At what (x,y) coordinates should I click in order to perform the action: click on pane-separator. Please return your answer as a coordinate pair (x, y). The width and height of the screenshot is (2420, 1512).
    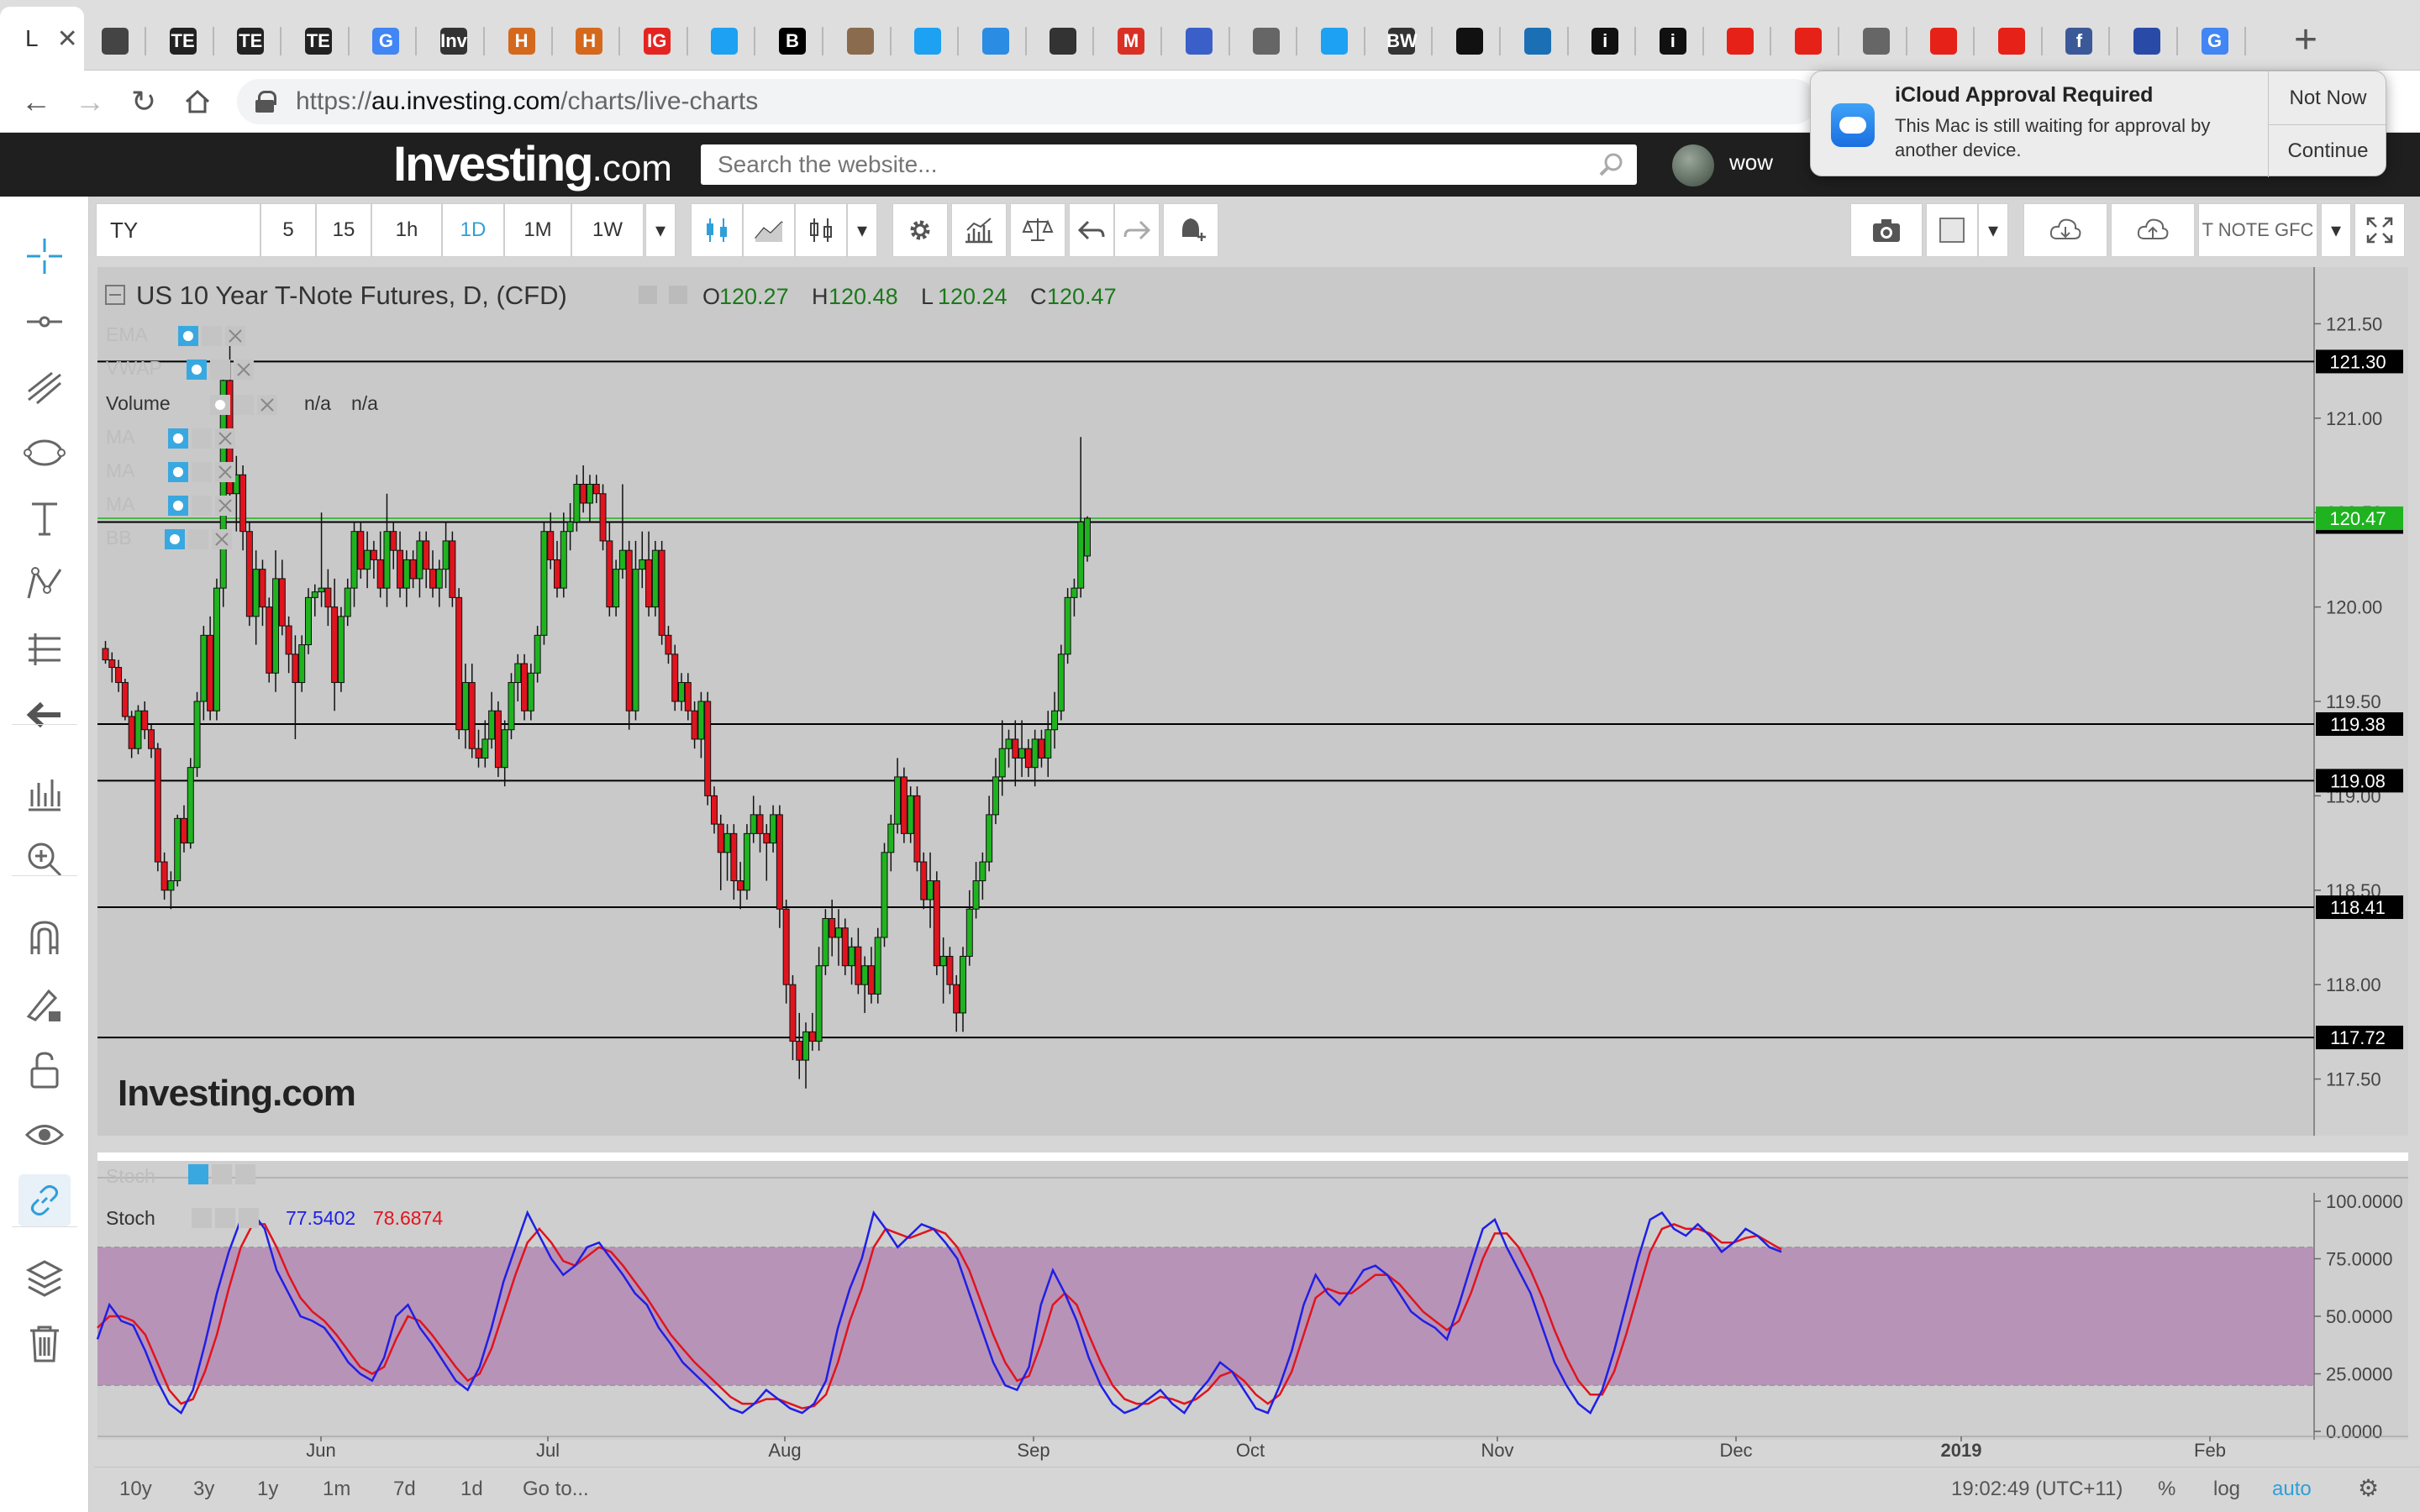
    Looking at the image, I should click on (1253, 1156).